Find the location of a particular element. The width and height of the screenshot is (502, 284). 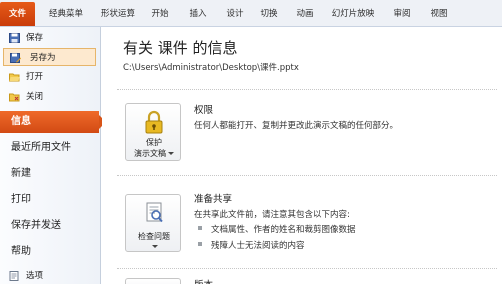

check-issues-button: 检查问题 is located at coordinates (153, 223).